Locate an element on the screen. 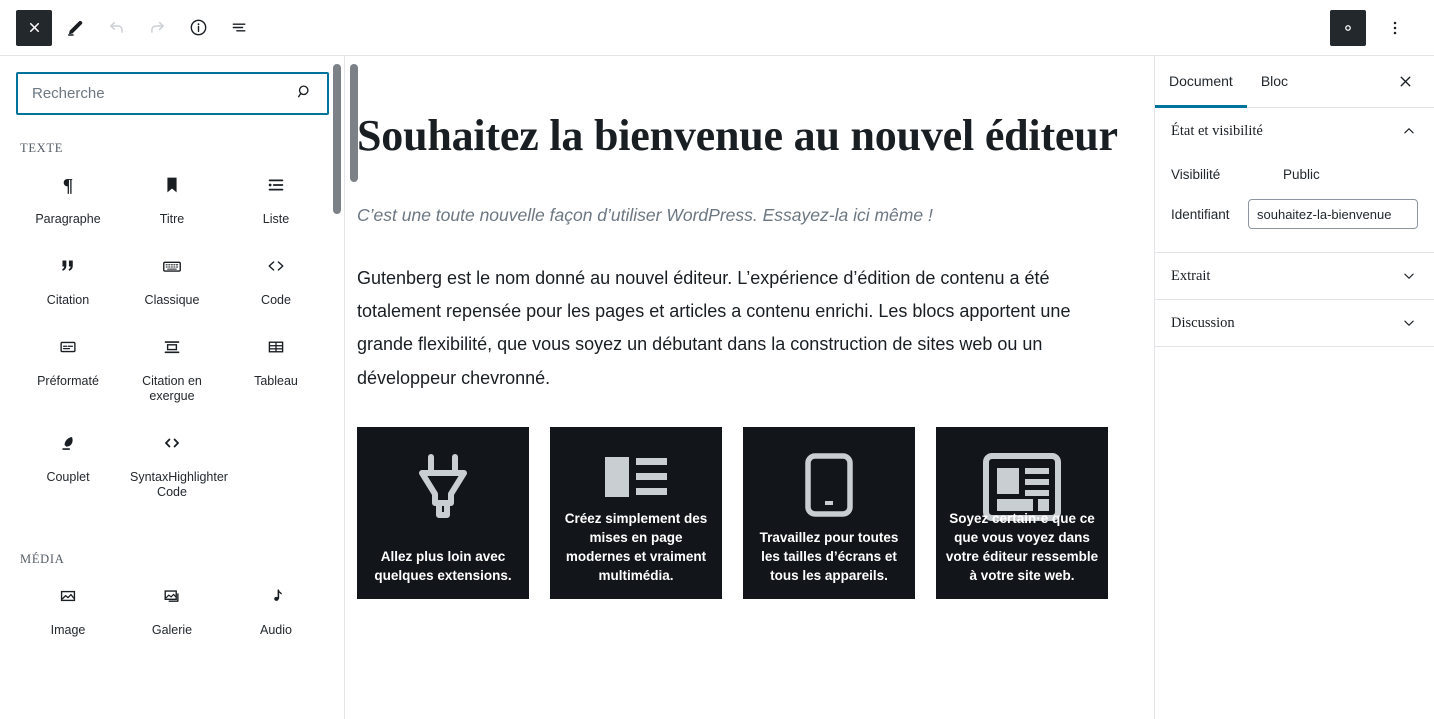 The width and height of the screenshot is (1434, 719). undo-arrow-icon is located at coordinates (116, 27).